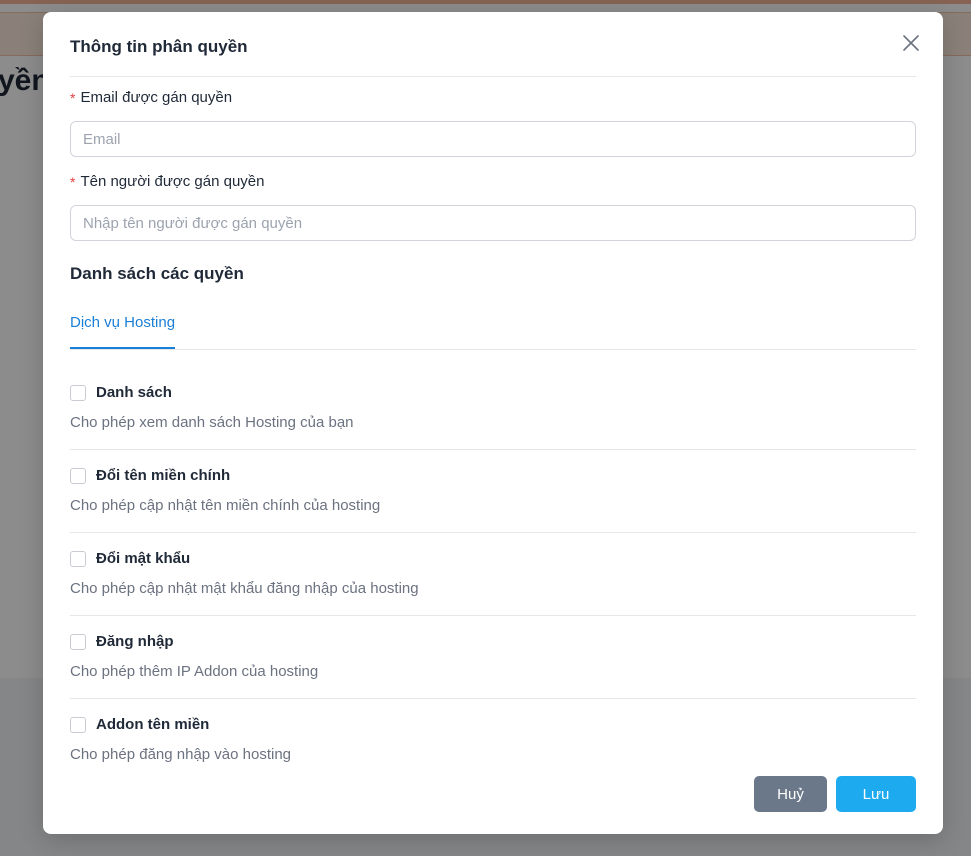  What do you see at coordinates (135, 642) in the screenshot?
I see `permission-name: Đăng nhập` at bounding box center [135, 642].